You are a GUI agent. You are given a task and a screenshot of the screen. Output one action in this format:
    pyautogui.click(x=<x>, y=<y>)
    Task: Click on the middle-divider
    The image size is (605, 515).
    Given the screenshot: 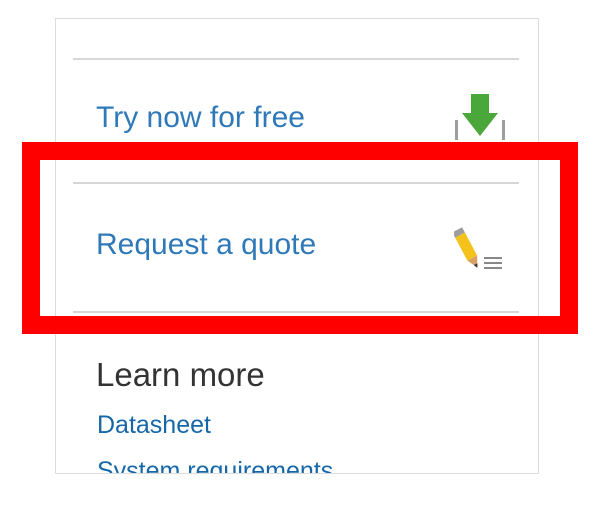 What is the action you would take?
    pyautogui.click(x=296, y=183)
    